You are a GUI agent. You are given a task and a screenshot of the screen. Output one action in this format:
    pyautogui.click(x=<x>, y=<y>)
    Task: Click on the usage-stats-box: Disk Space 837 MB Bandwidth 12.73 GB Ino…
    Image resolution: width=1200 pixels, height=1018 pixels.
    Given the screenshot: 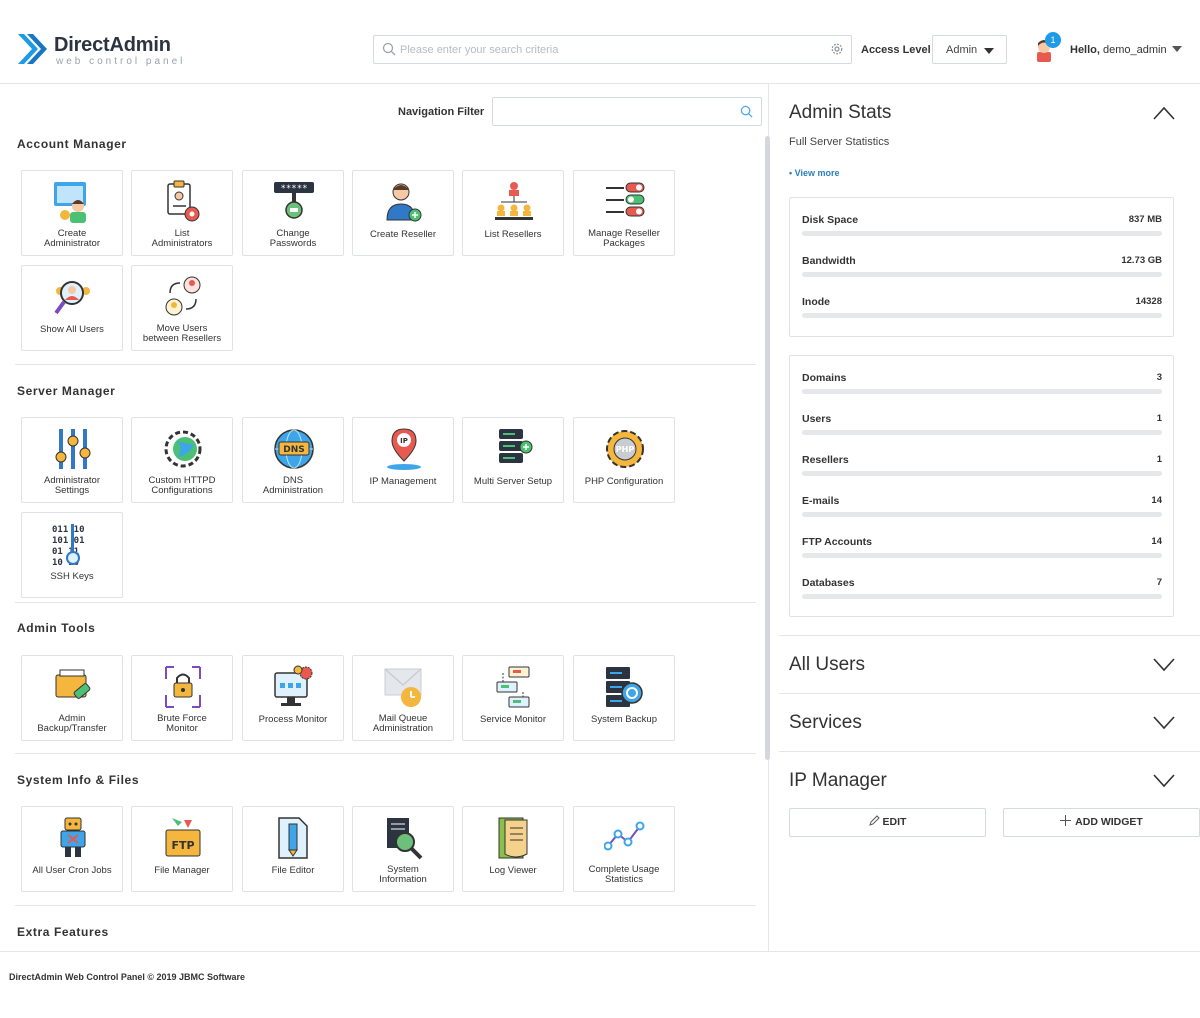 What is the action you would take?
    pyautogui.click(x=981, y=267)
    